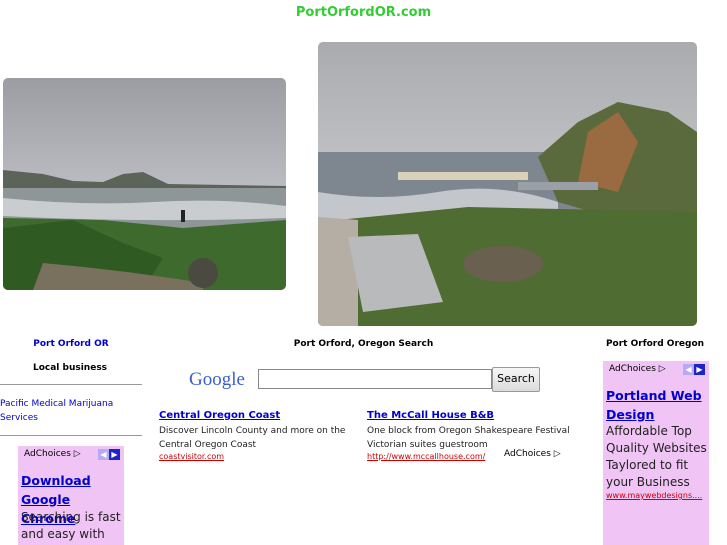  I want to click on search-button: Search, so click(516, 379).